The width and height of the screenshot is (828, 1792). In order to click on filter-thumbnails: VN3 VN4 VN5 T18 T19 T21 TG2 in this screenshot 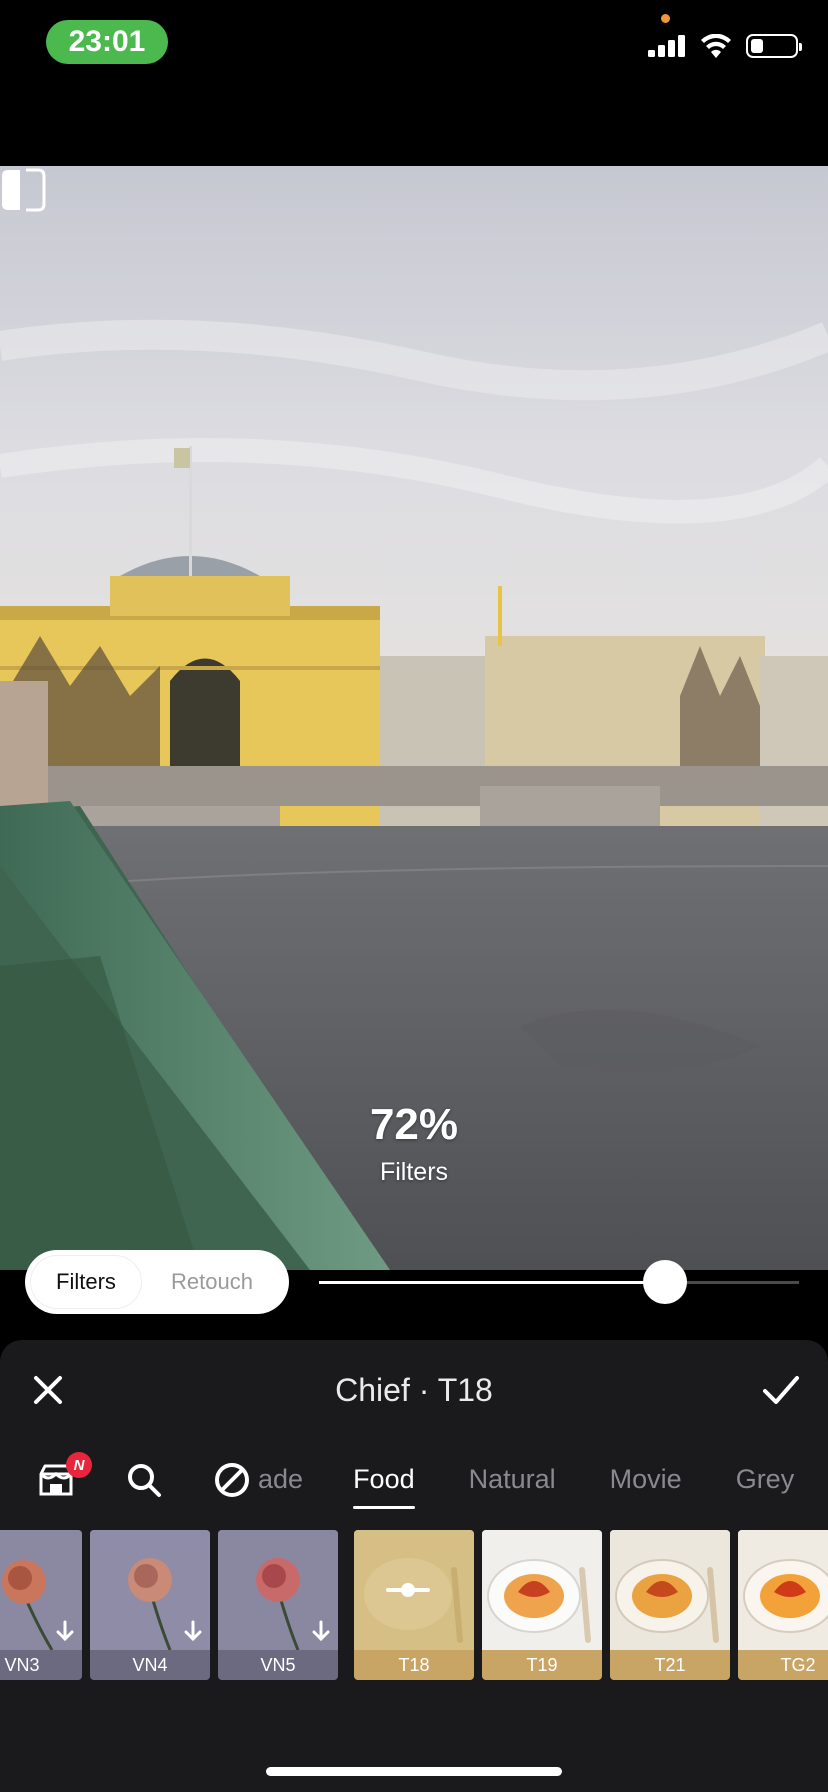, I will do `click(414, 1605)`.